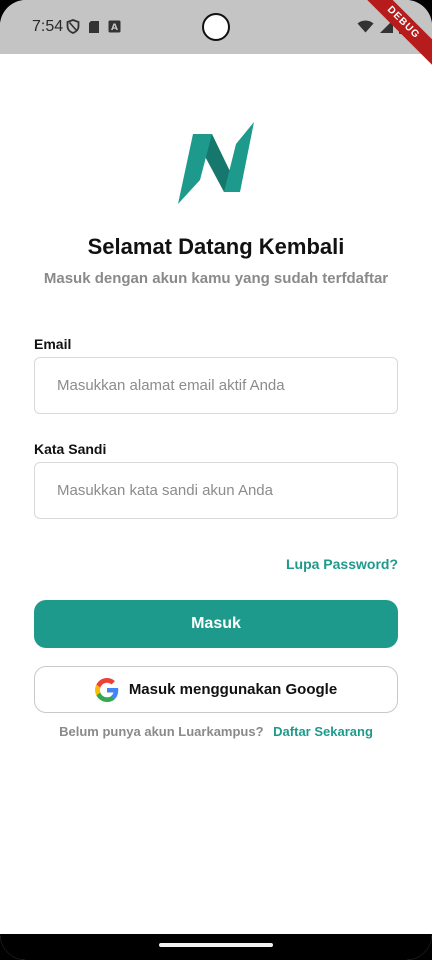  Describe the element at coordinates (216, 624) in the screenshot. I see `login-button: Masuk` at that location.